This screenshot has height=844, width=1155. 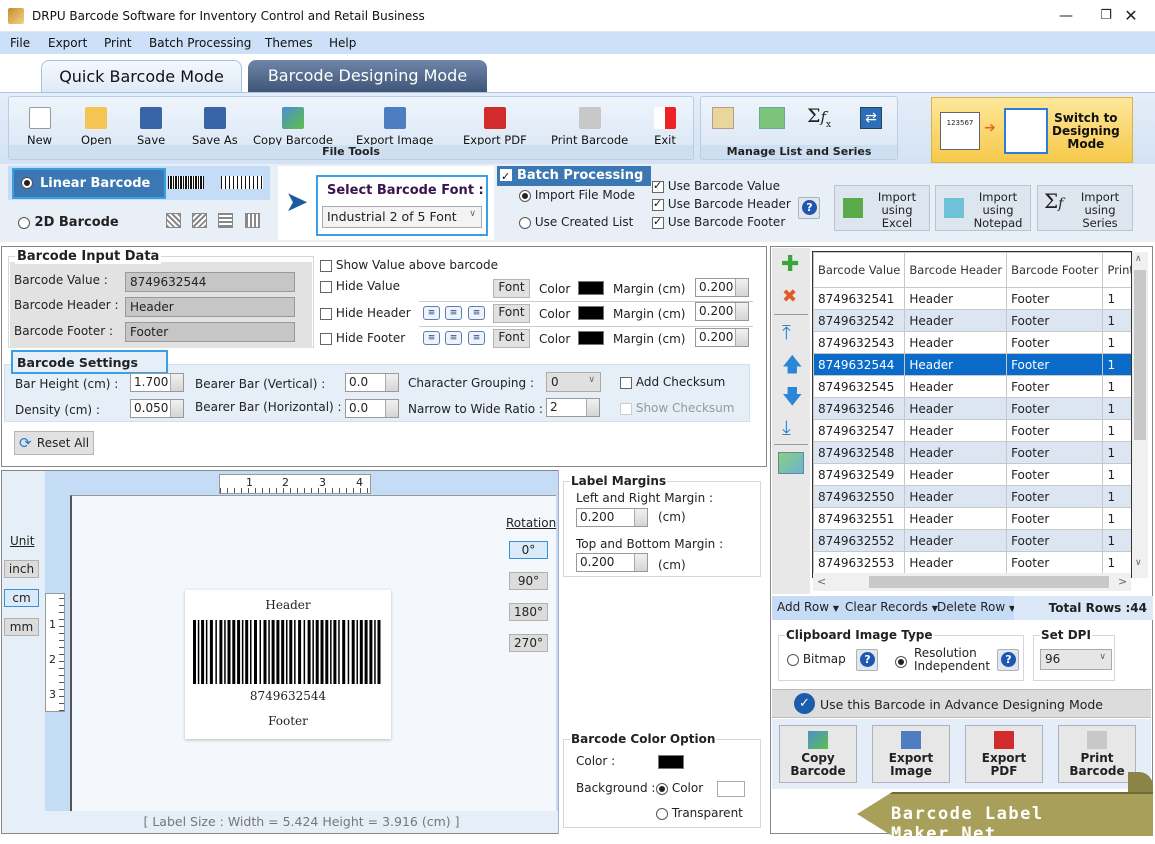 I want to click on exit-button: Exit, so click(x=665, y=127).